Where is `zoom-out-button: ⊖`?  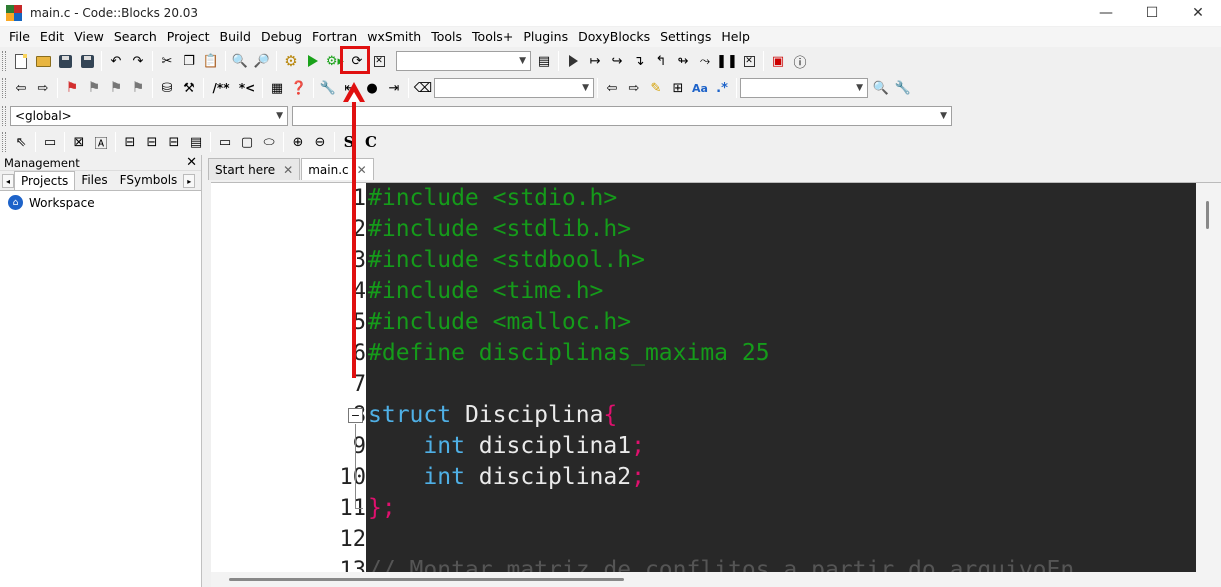
zoom-out-button: ⊖ is located at coordinates (320, 142).